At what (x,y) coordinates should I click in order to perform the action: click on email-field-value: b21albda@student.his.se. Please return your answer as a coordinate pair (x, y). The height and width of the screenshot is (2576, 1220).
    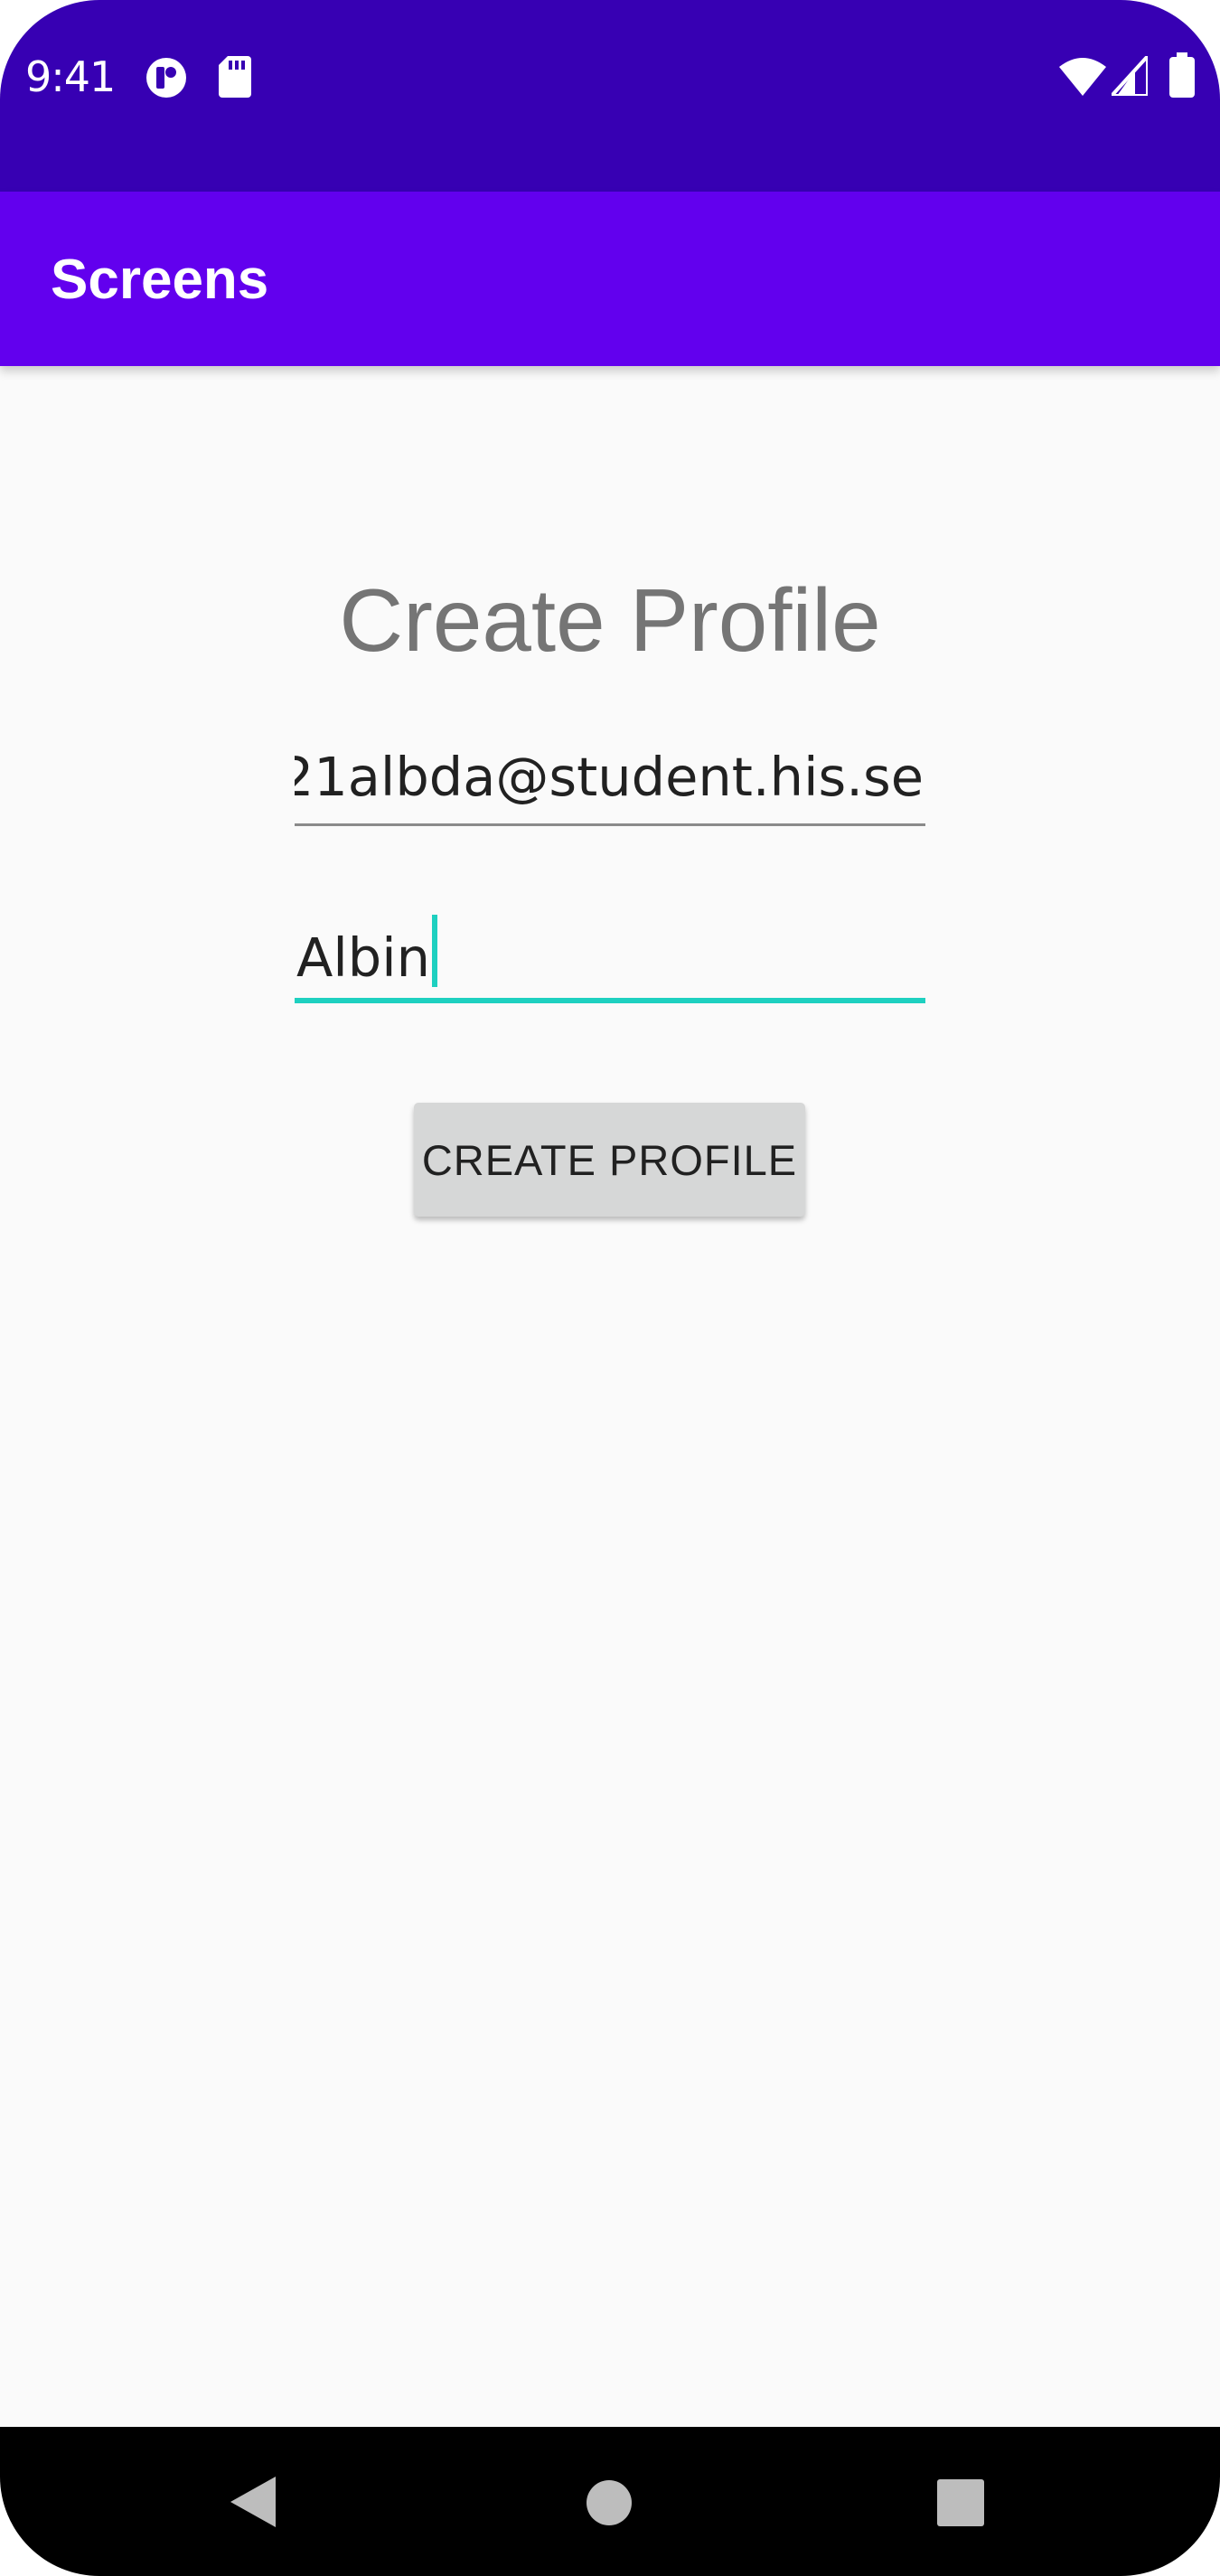
    Looking at the image, I should click on (609, 777).